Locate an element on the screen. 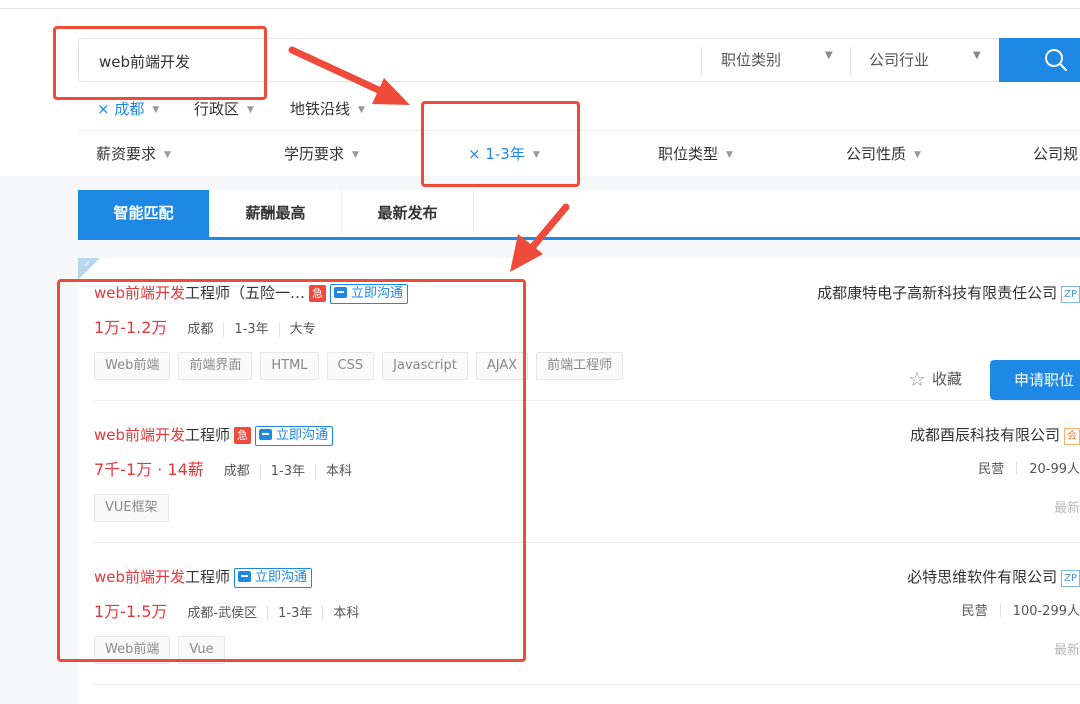  company-type: 民营 is located at coordinates (974, 611).